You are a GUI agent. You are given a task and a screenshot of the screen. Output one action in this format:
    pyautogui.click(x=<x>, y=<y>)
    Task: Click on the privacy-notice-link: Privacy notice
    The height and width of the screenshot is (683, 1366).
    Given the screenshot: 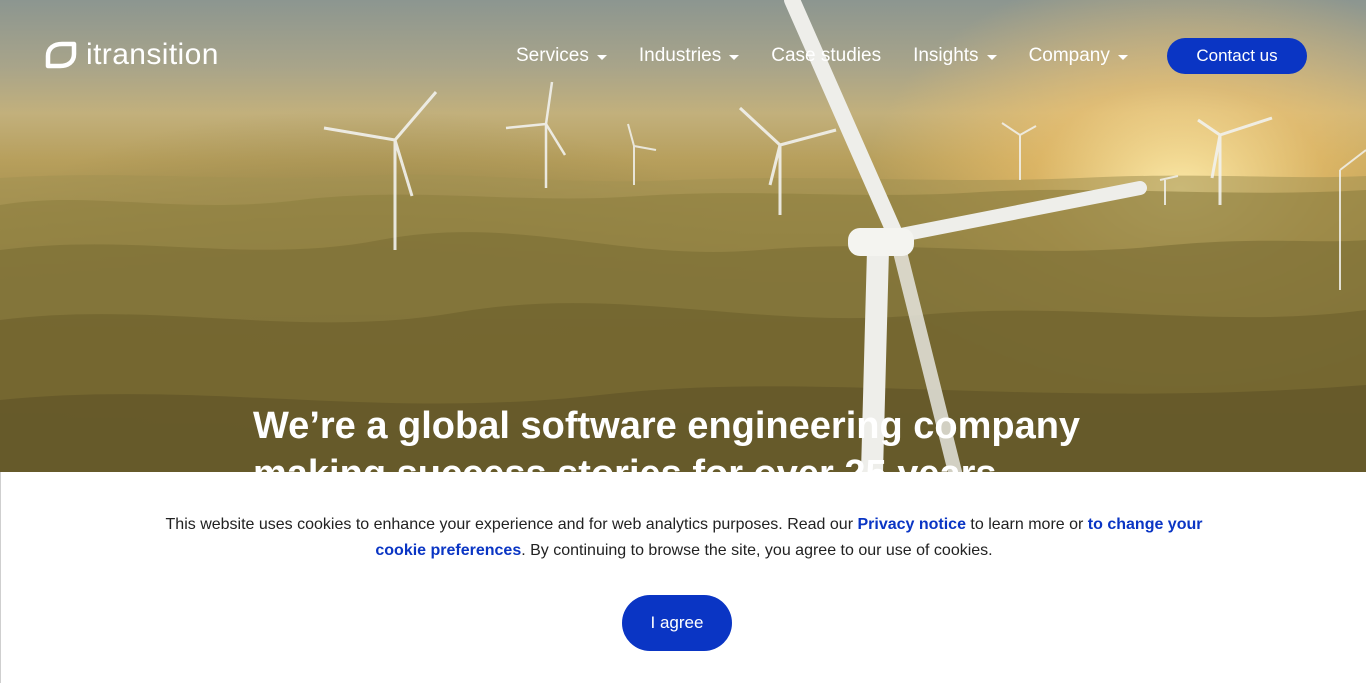 What is the action you would take?
    pyautogui.click(x=911, y=524)
    